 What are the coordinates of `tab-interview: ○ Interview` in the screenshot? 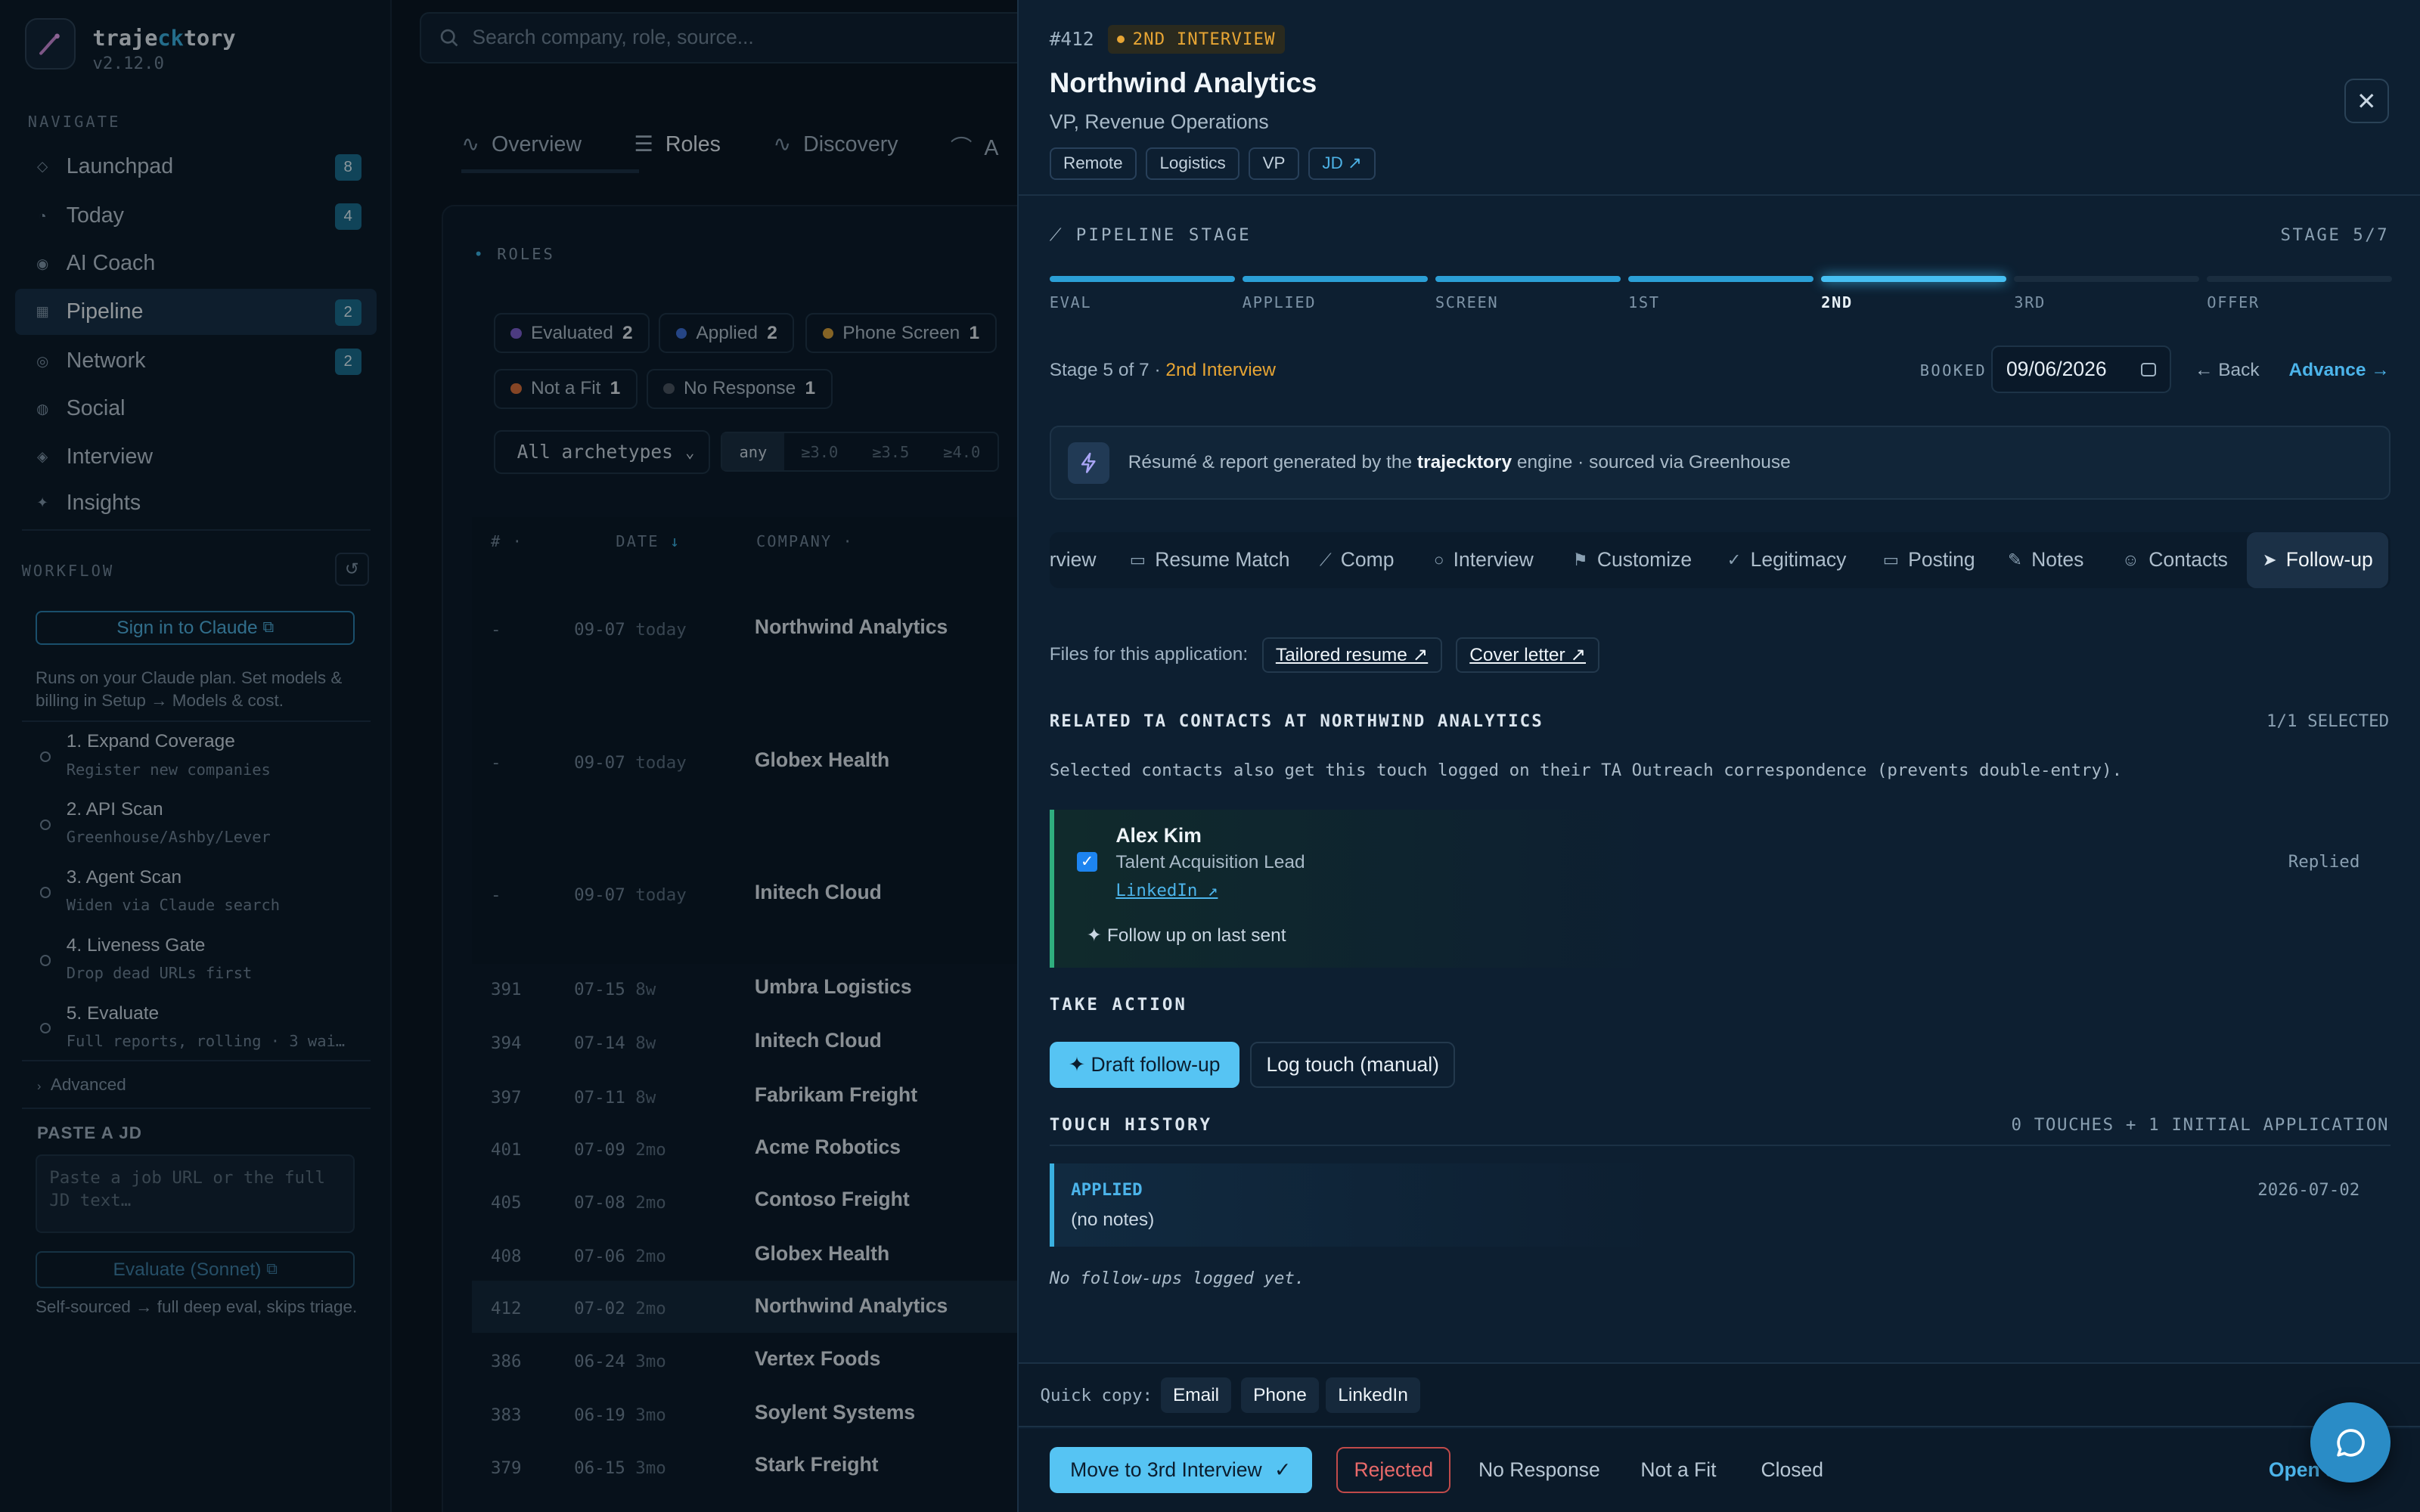 It's located at (1484, 559).